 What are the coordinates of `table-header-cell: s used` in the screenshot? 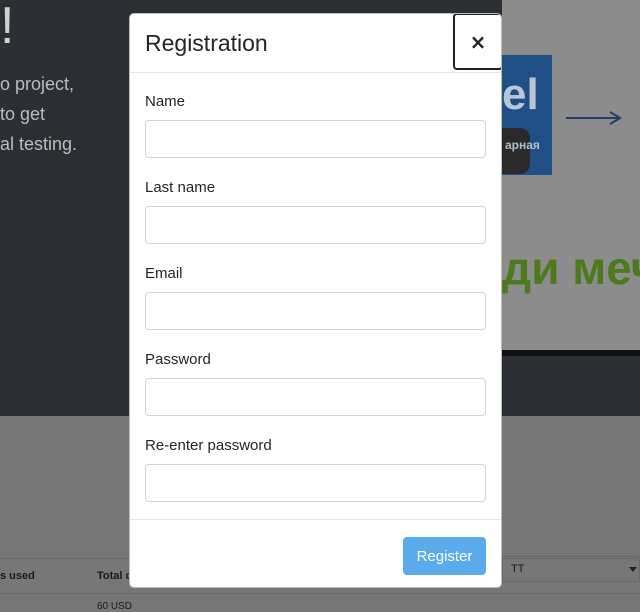 It's located at (17, 576).